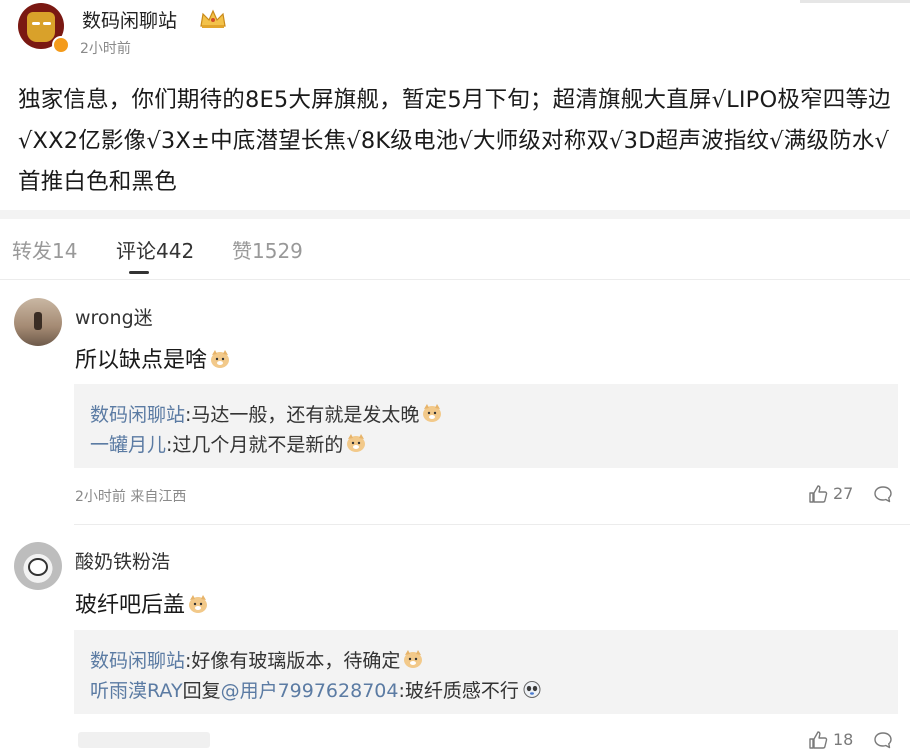 Image resolution: width=910 pixels, height=752 pixels. What do you see at coordinates (122, 560) in the screenshot?
I see `comment-author: 酸奶铁粉浩` at bounding box center [122, 560].